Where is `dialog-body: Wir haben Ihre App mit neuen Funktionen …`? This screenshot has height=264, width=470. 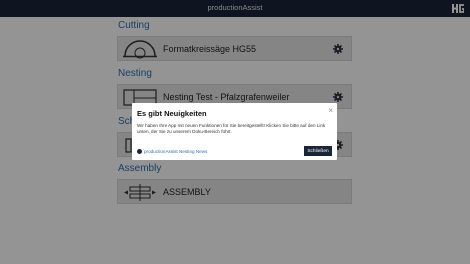
dialog-body: Wir haben Ihre App mit neuen Funktionen … is located at coordinates (231, 128).